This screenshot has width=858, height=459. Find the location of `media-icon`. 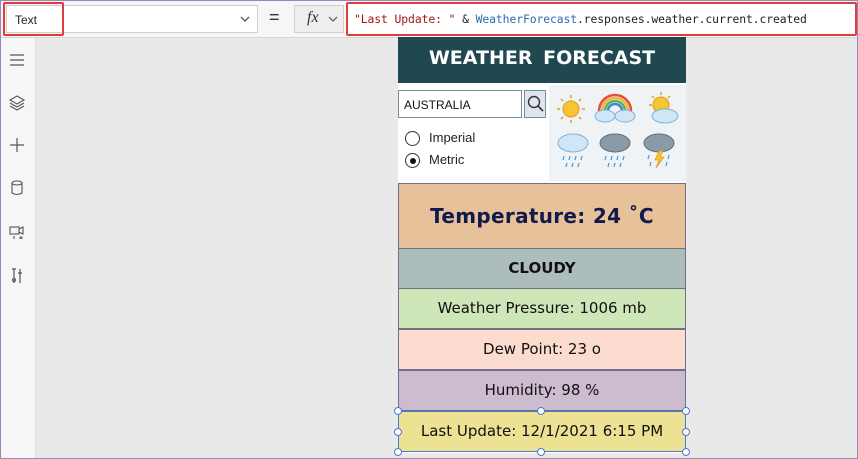

media-icon is located at coordinates (17, 232).